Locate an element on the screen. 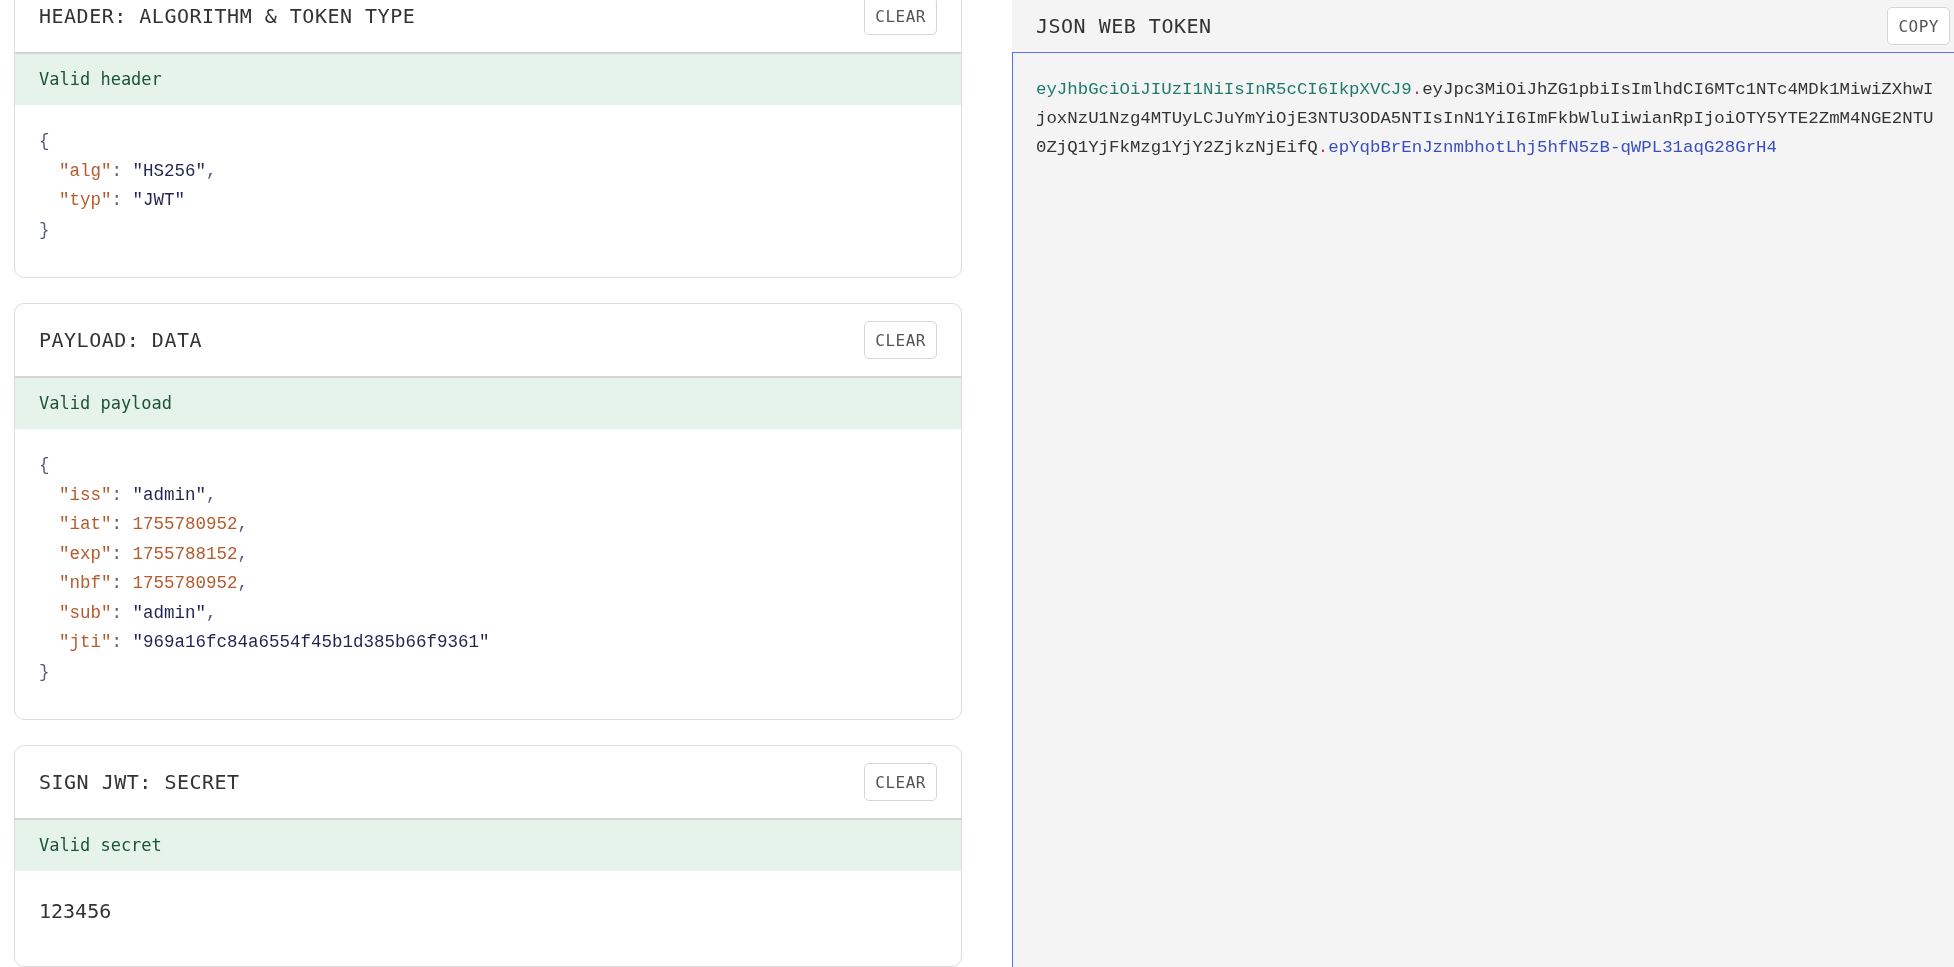  status-message: Valid secret is located at coordinates (488, 845).